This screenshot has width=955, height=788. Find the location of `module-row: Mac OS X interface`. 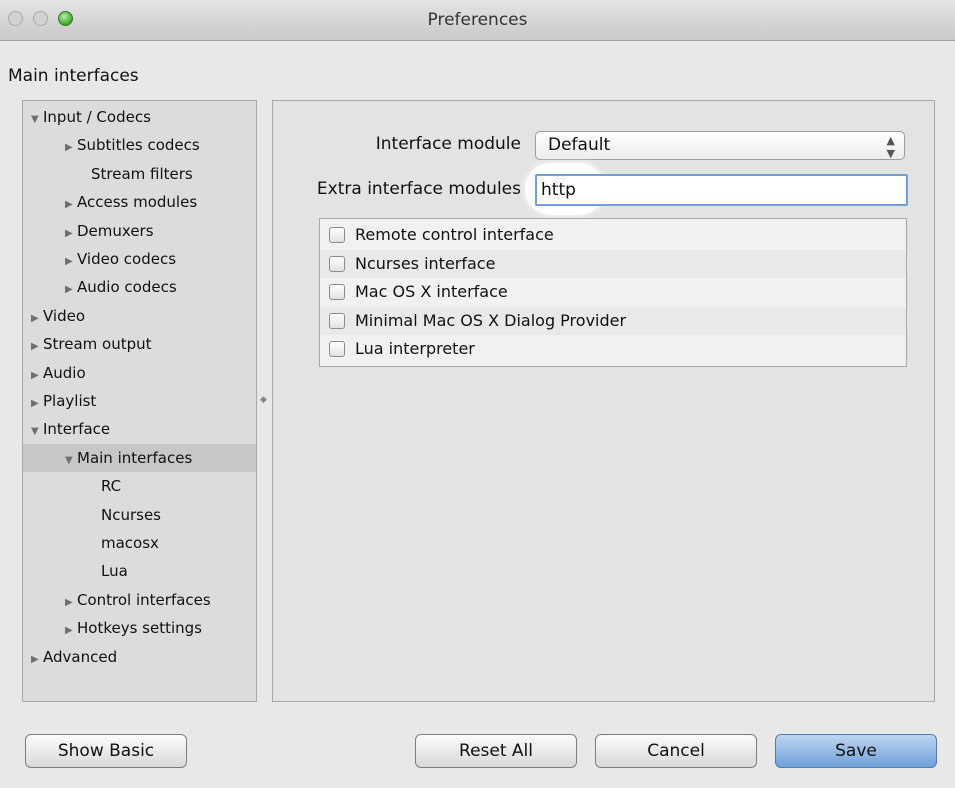

module-row: Mac OS X interface is located at coordinates (613, 292).